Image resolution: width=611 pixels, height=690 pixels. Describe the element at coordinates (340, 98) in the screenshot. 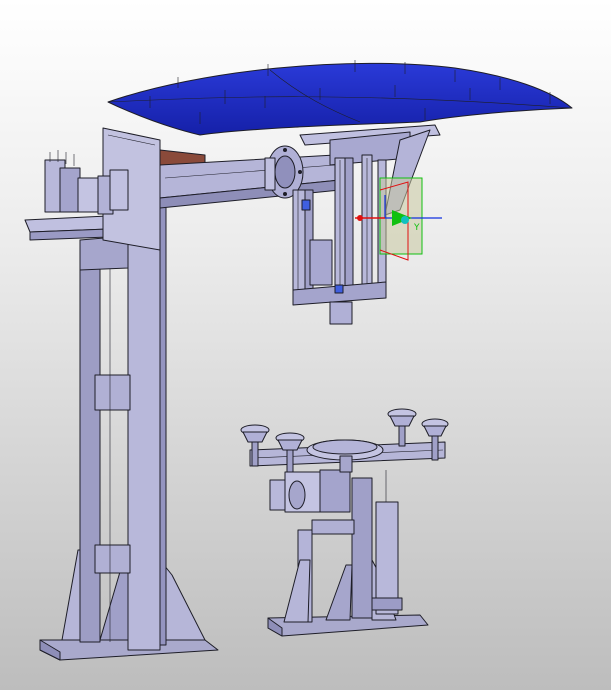

I see `solar-panel` at that location.